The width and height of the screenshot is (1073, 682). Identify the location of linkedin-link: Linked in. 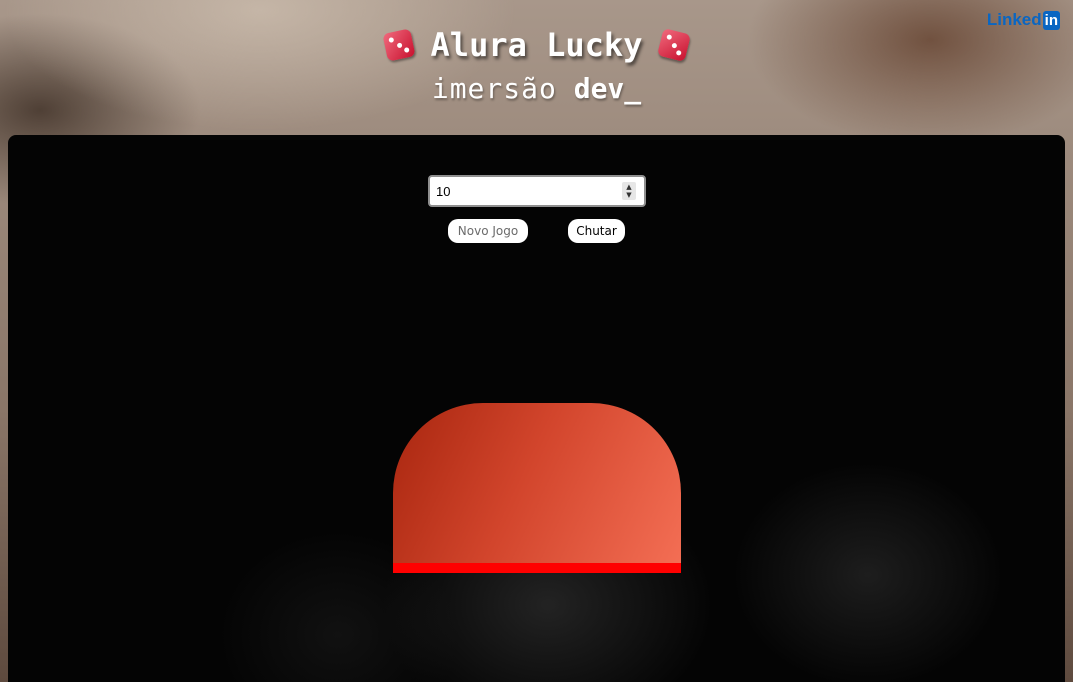
(1023, 20).